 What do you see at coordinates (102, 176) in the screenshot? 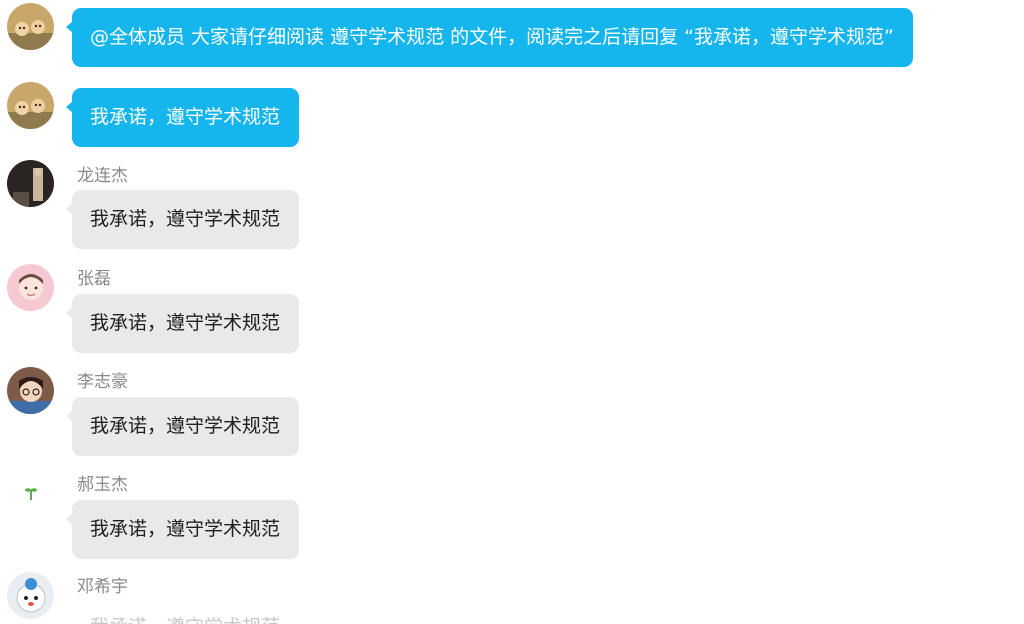
I see `sender-name: 龙连杰` at bounding box center [102, 176].